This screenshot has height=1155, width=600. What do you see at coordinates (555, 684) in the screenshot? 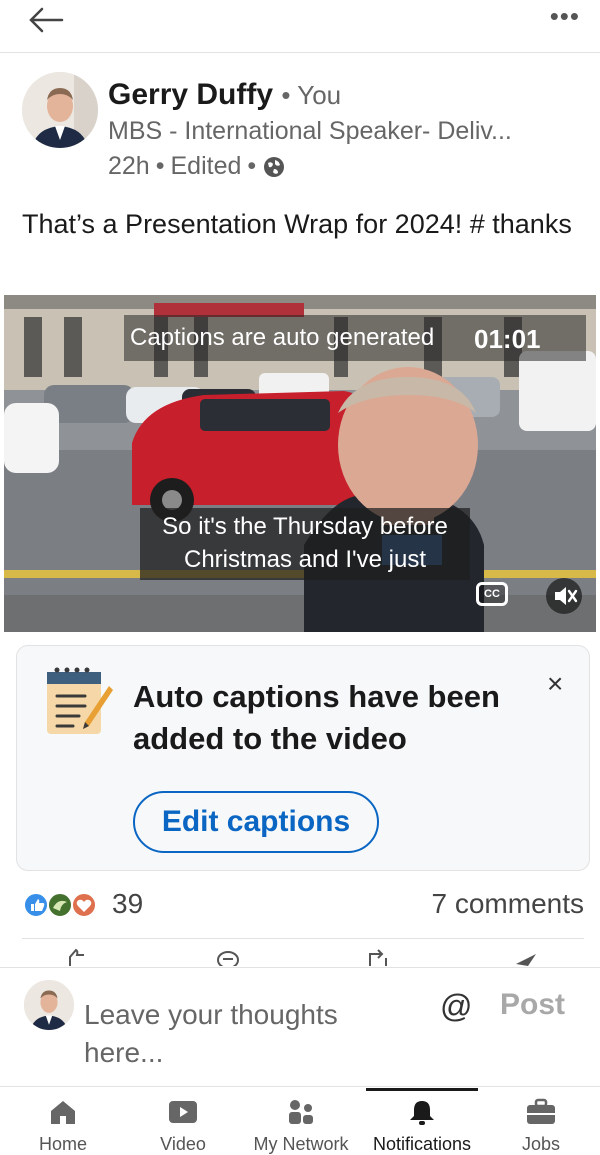
I see `close-icon: ×` at bounding box center [555, 684].